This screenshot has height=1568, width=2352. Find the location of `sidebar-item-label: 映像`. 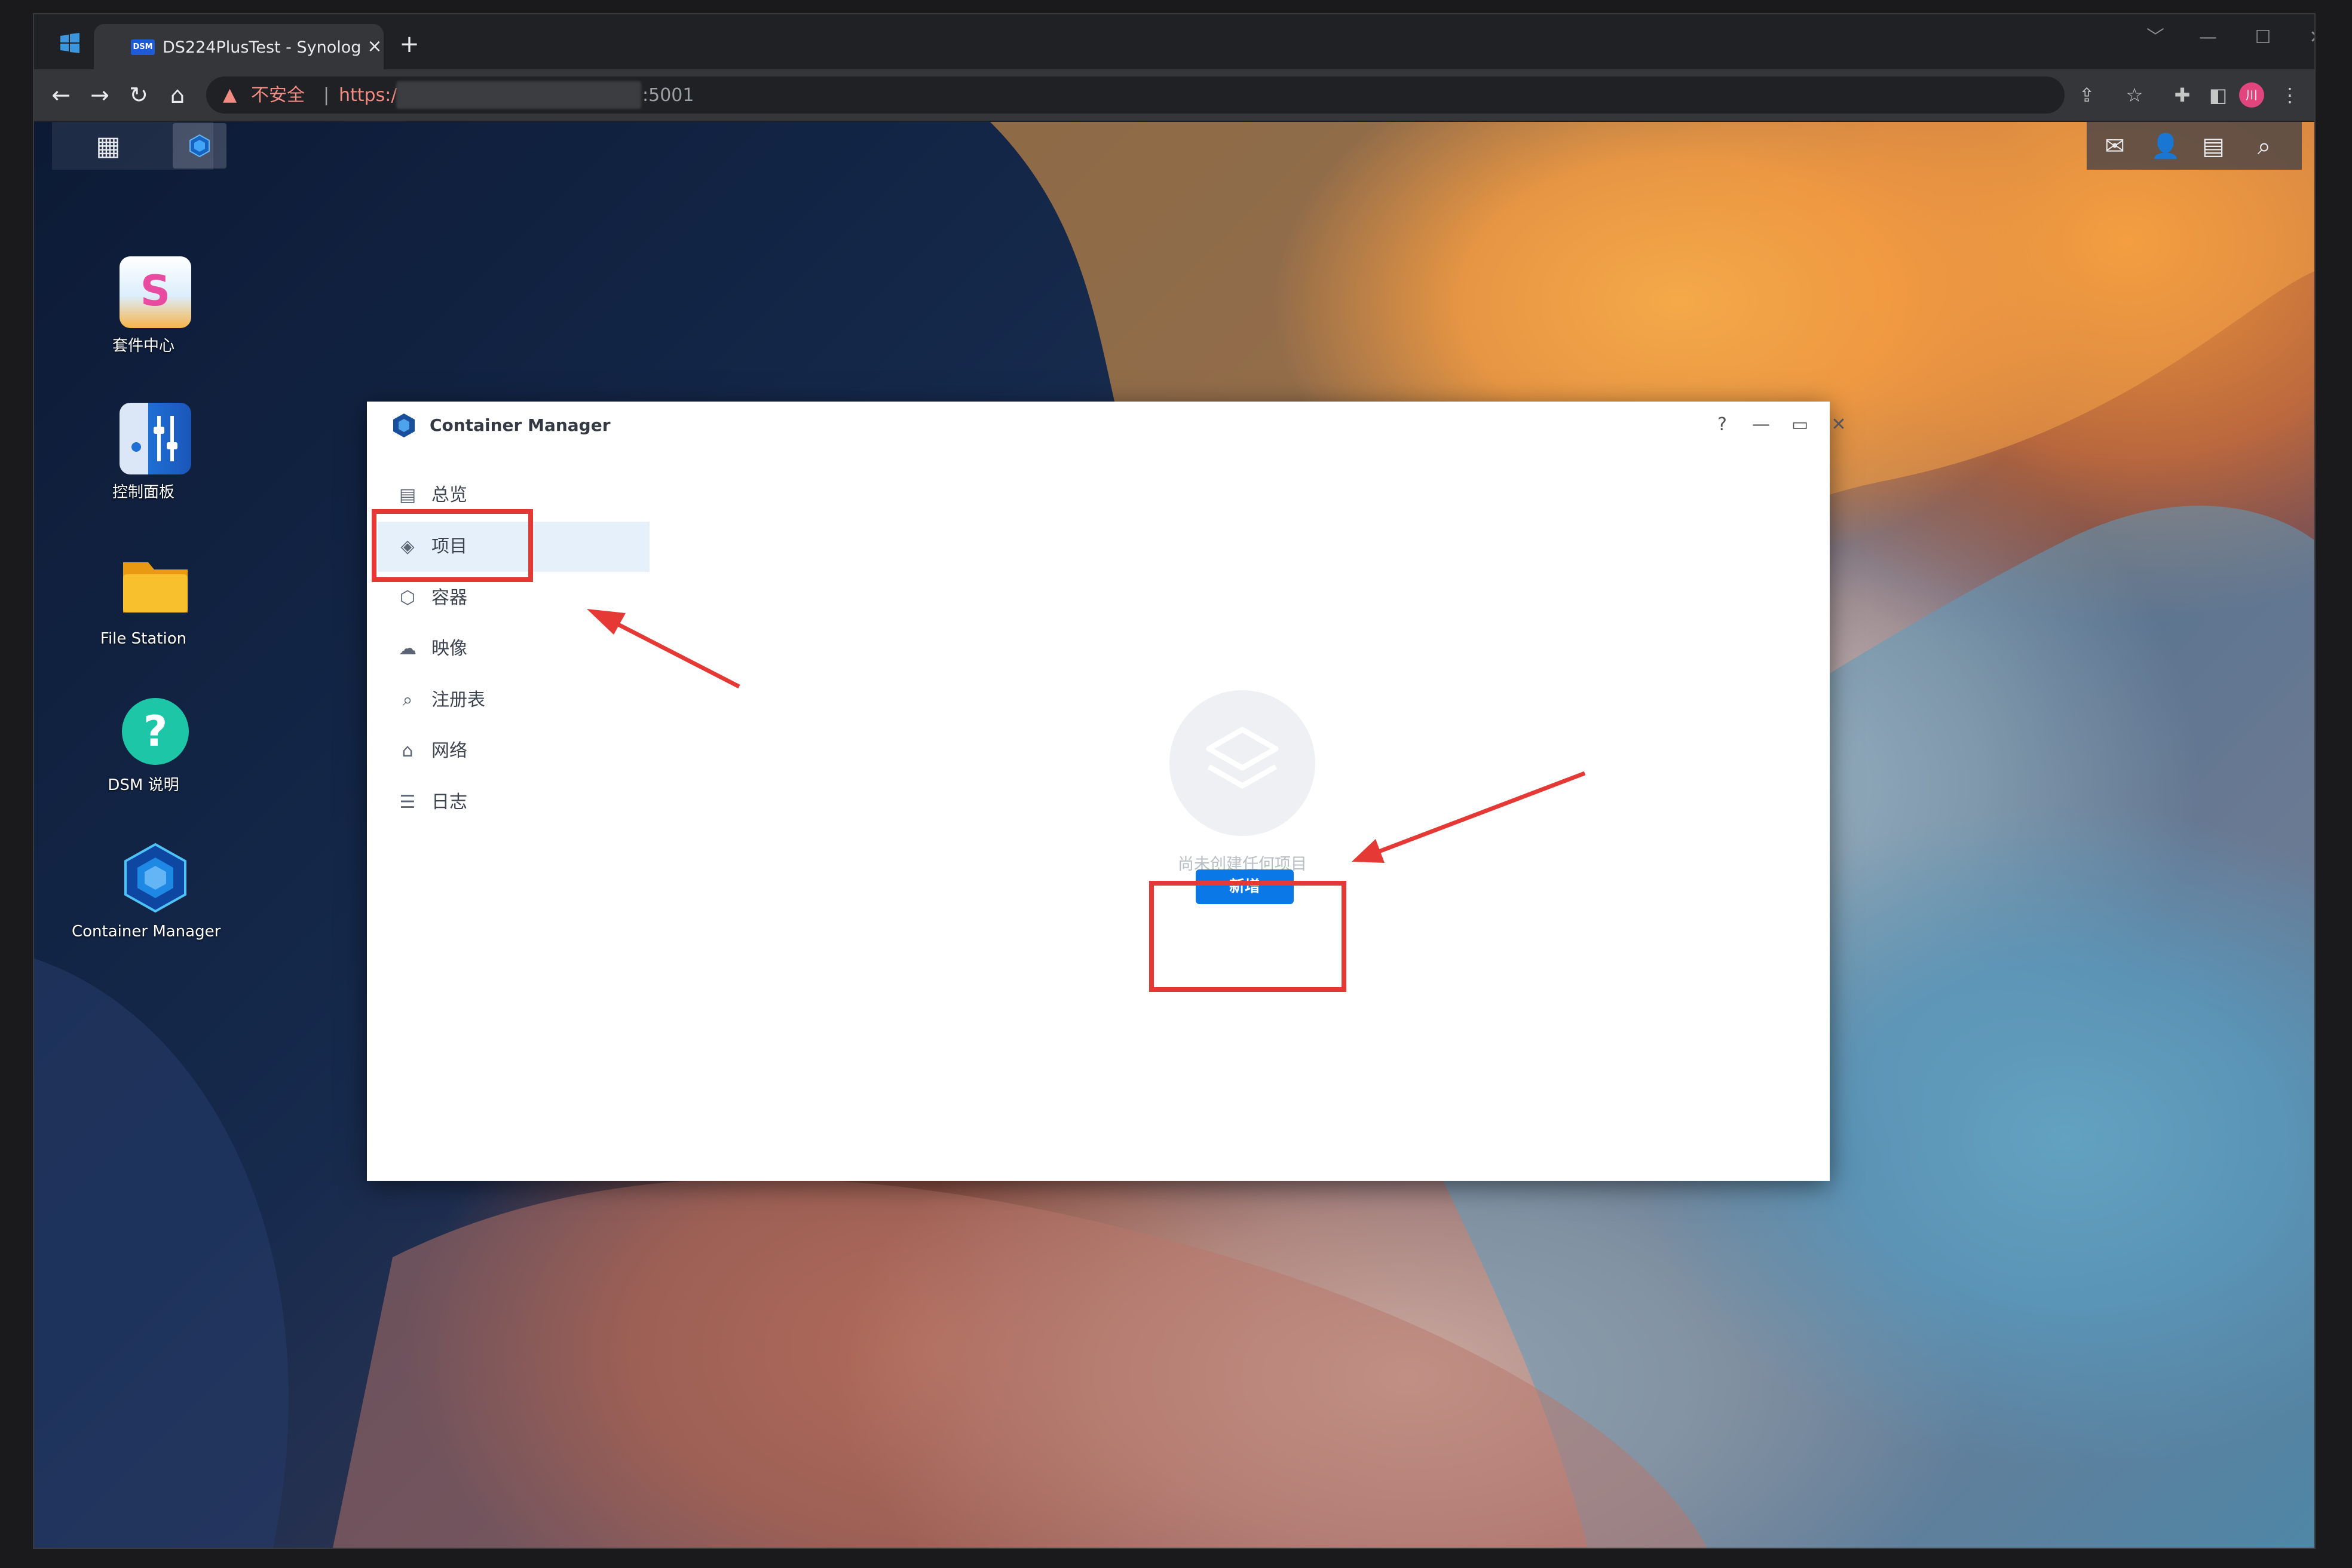

sidebar-item-label: 映像 is located at coordinates (449, 648).